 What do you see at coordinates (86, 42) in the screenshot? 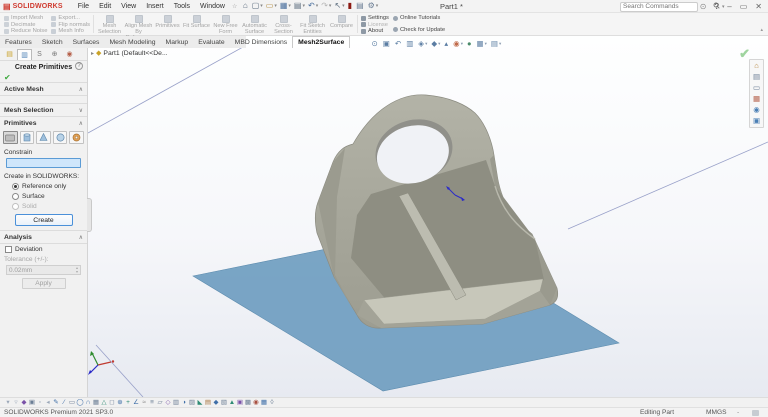
I see `ribbon-tab: Surfaces` at bounding box center [86, 42].